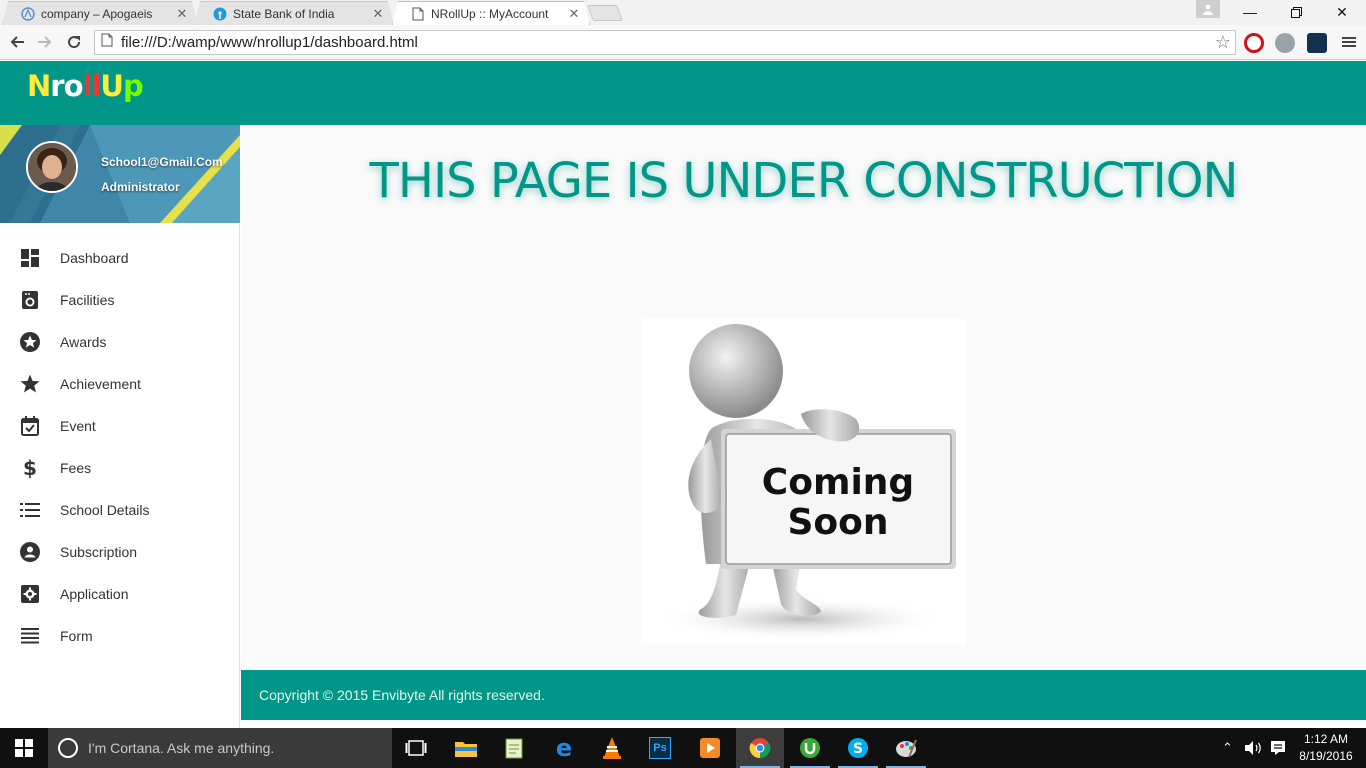  Describe the element at coordinates (45, 42) in the screenshot. I see `forward-arrow-icon` at that location.